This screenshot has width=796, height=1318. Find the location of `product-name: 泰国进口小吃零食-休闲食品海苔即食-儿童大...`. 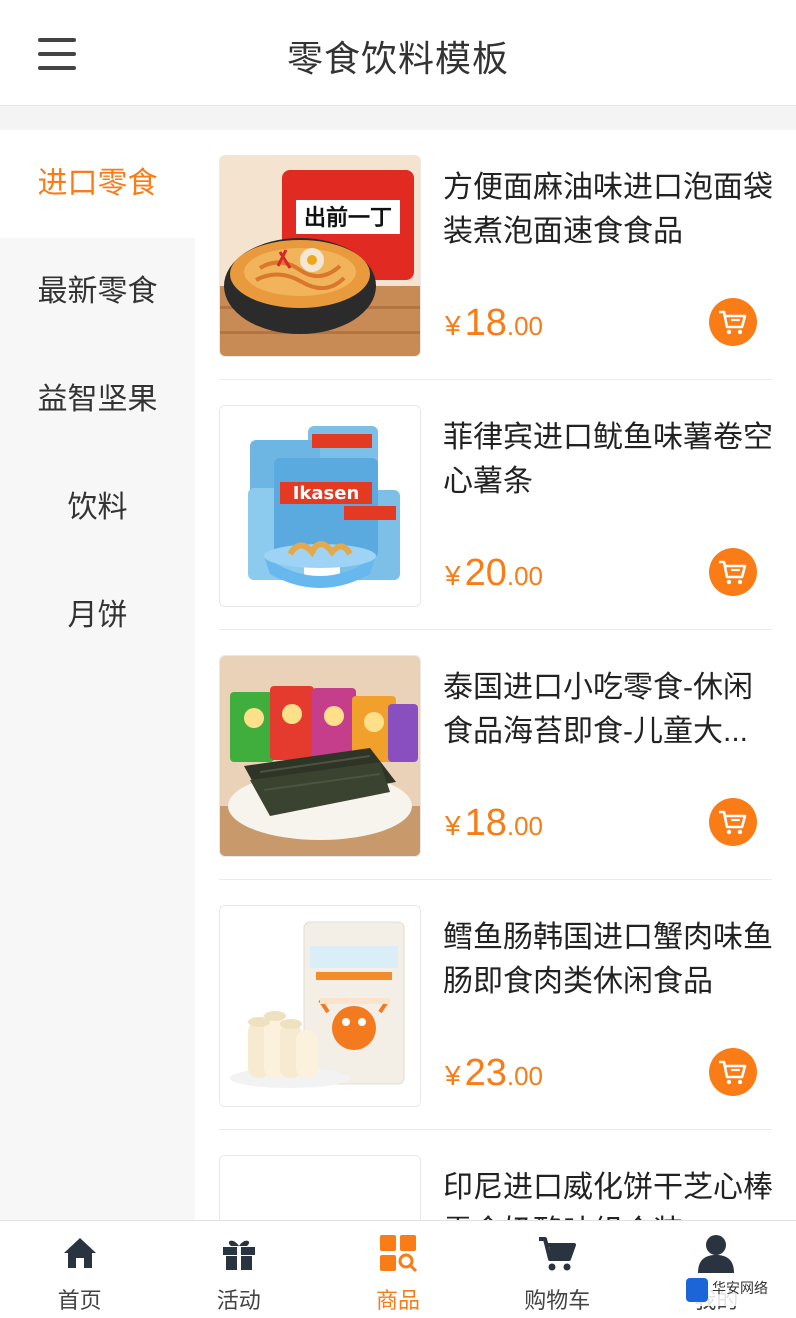

product-name: 泰国进口小吃零食-休闲食品海苔即食-儿童大... is located at coordinates (610, 710).